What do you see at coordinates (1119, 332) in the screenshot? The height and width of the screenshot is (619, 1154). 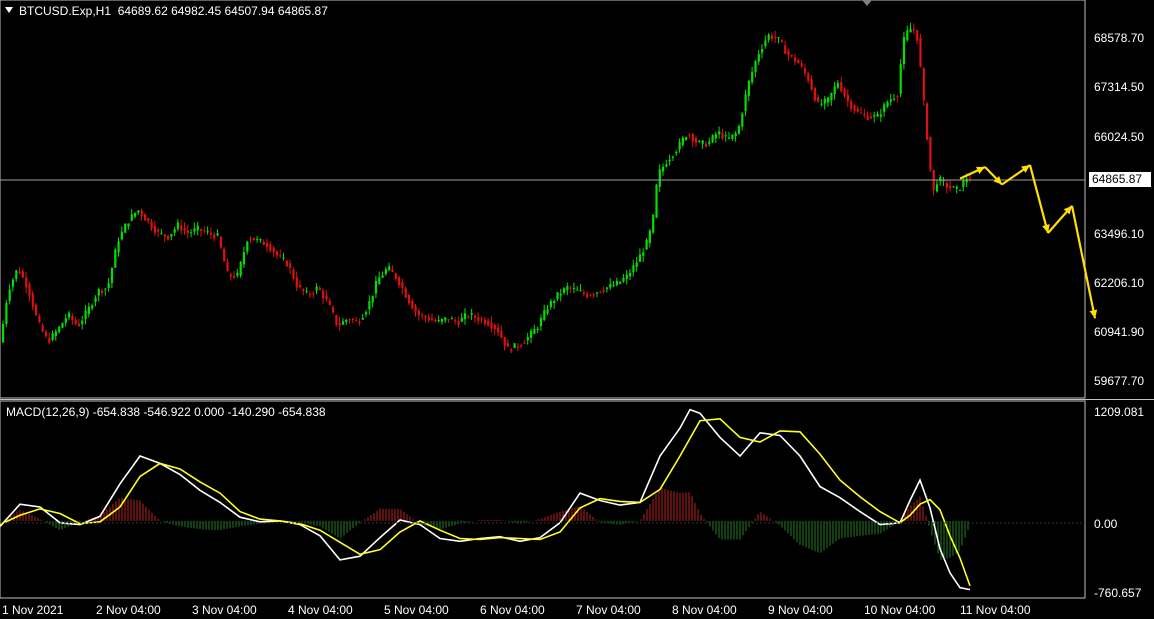 I see `price-axis-label: 60941.90` at bounding box center [1119, 332].